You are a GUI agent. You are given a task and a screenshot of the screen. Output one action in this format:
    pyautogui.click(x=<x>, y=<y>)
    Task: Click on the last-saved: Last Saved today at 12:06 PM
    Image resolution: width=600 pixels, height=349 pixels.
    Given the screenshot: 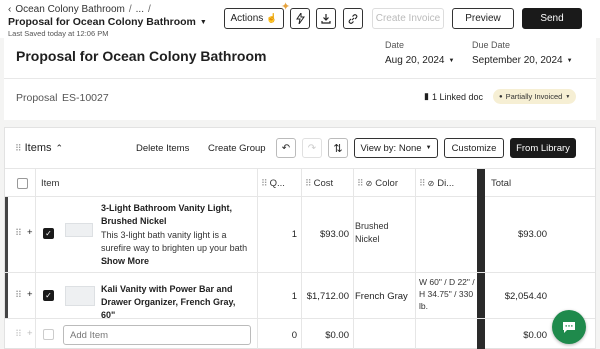 What is the action you would take?
    pyautogui.click(x=58, y=33)
    